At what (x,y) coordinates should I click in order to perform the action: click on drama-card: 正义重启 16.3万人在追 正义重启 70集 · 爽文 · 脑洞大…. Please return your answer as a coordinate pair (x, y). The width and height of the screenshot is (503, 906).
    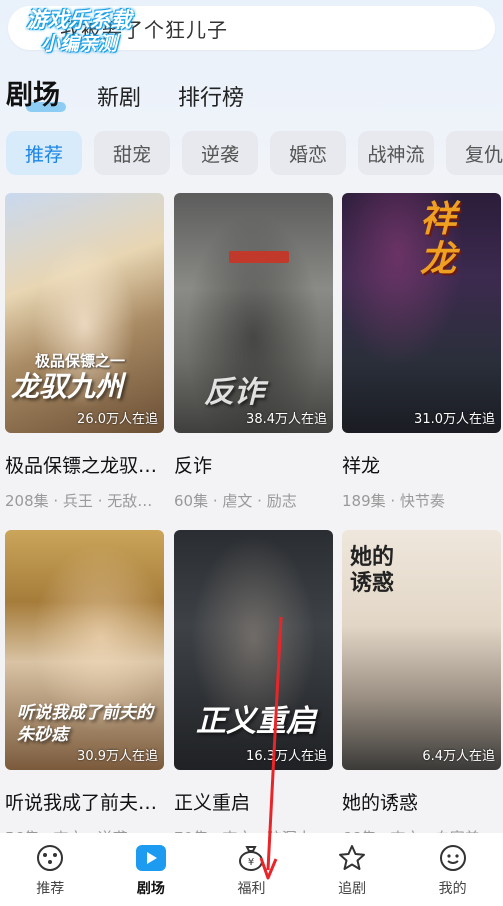
    Looking at the image, I should click on (253, 689).